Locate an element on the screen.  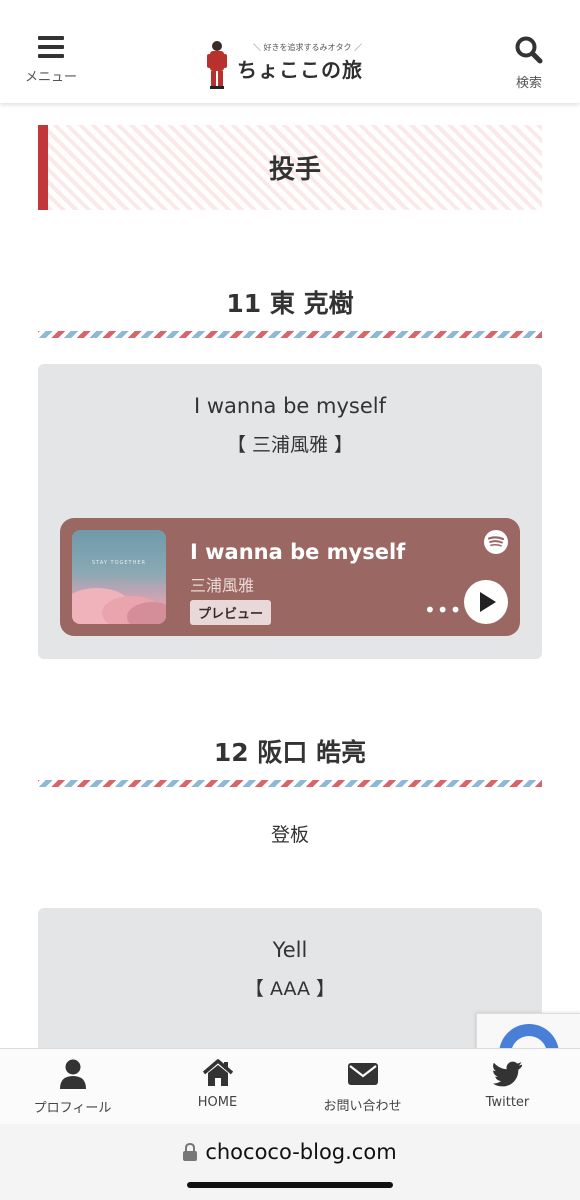
song-title: Yell is located at coordinates (290, 950).